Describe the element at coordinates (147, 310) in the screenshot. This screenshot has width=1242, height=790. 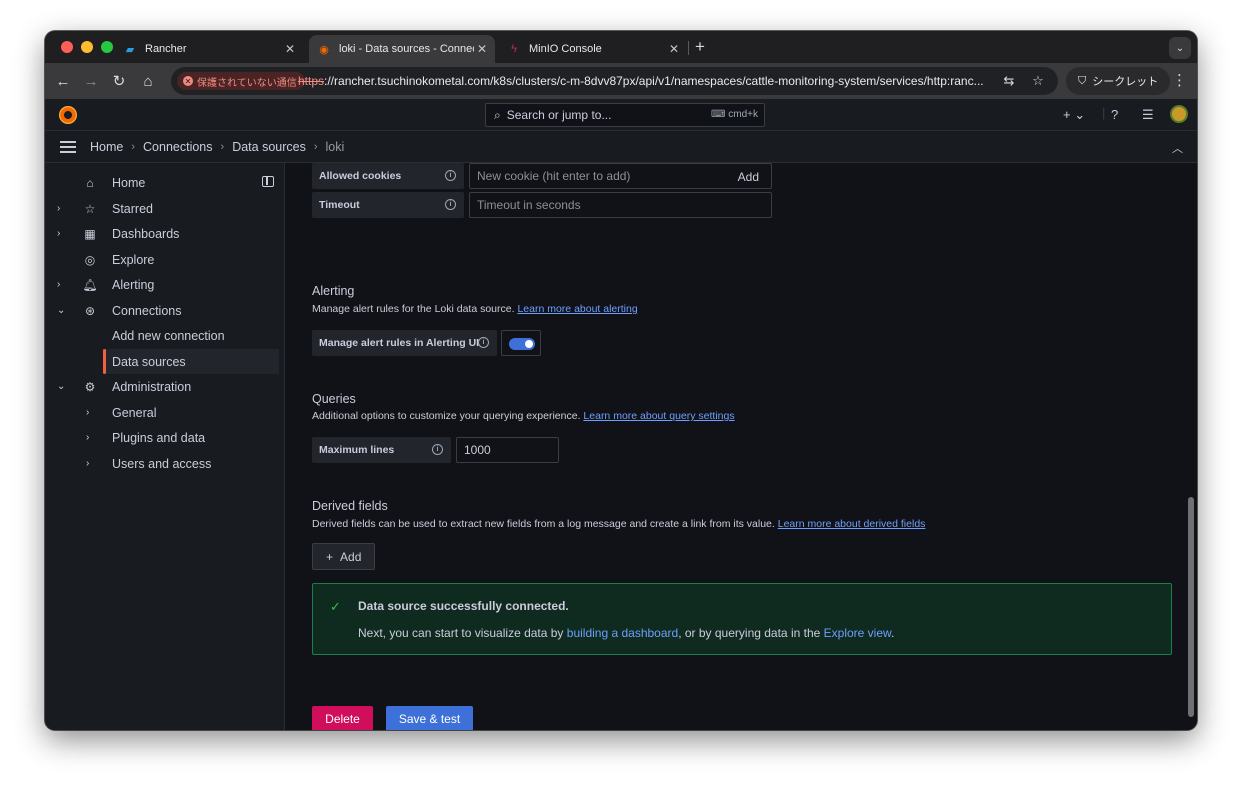
I see `sidebar-item-label: Connections` at that location.